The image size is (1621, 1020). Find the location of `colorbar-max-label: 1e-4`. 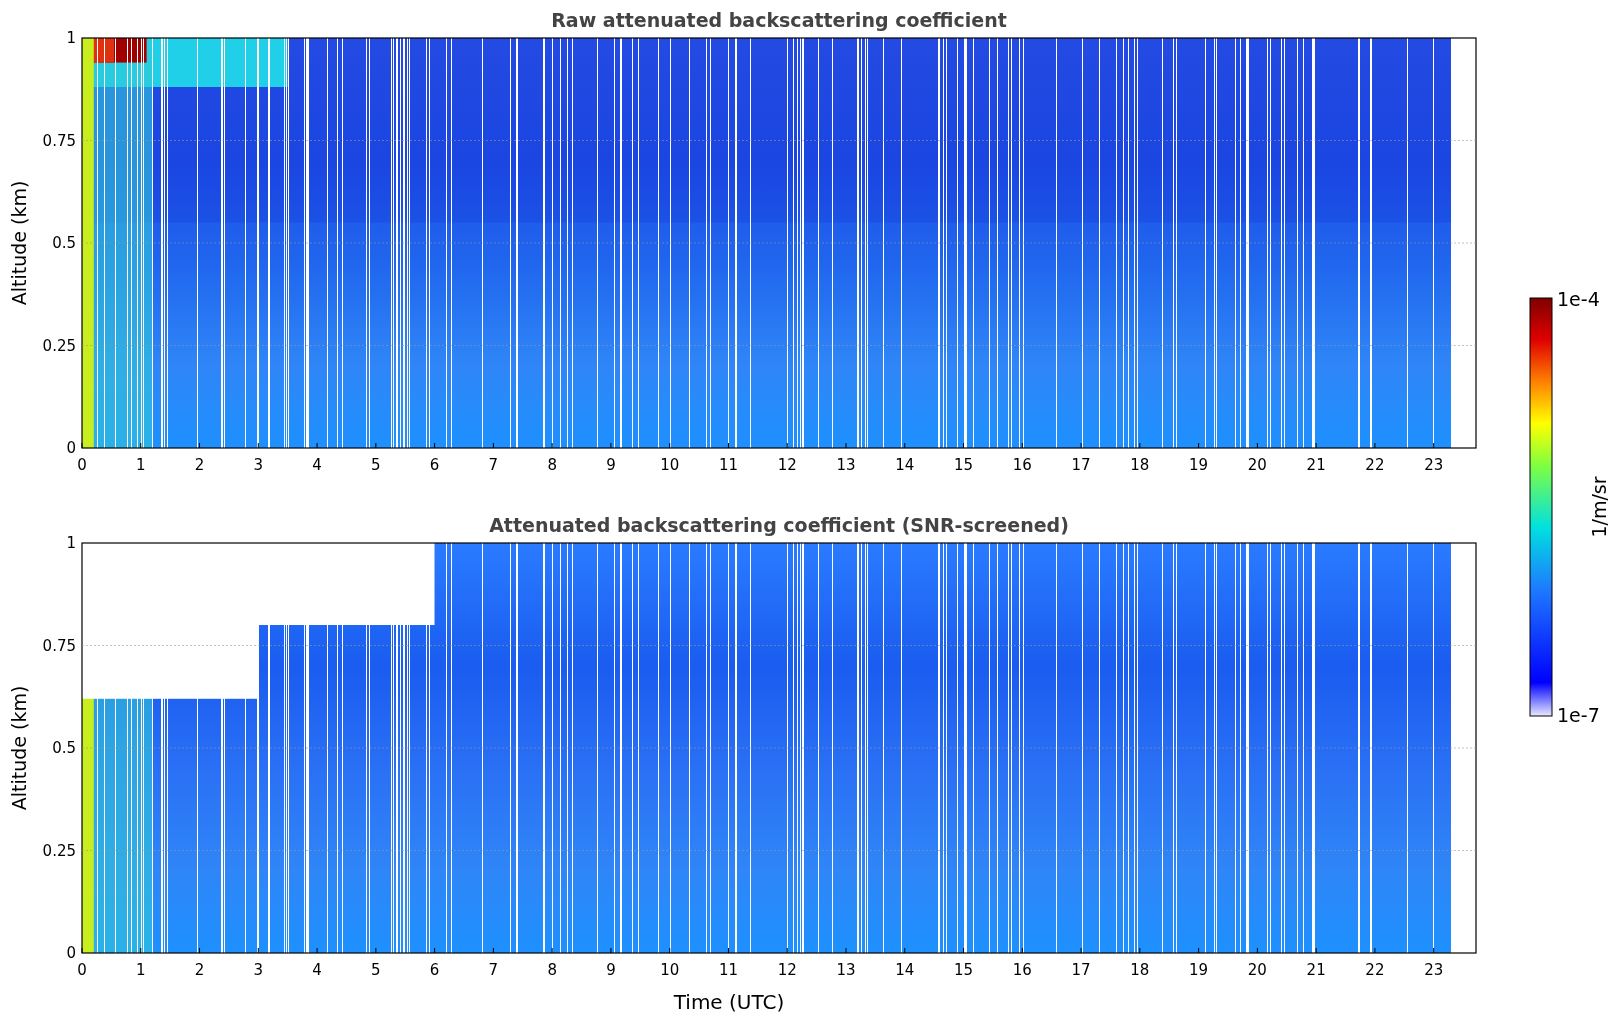

colorbar-max-label: 1e-4 is located at coordinates (1578, 300).